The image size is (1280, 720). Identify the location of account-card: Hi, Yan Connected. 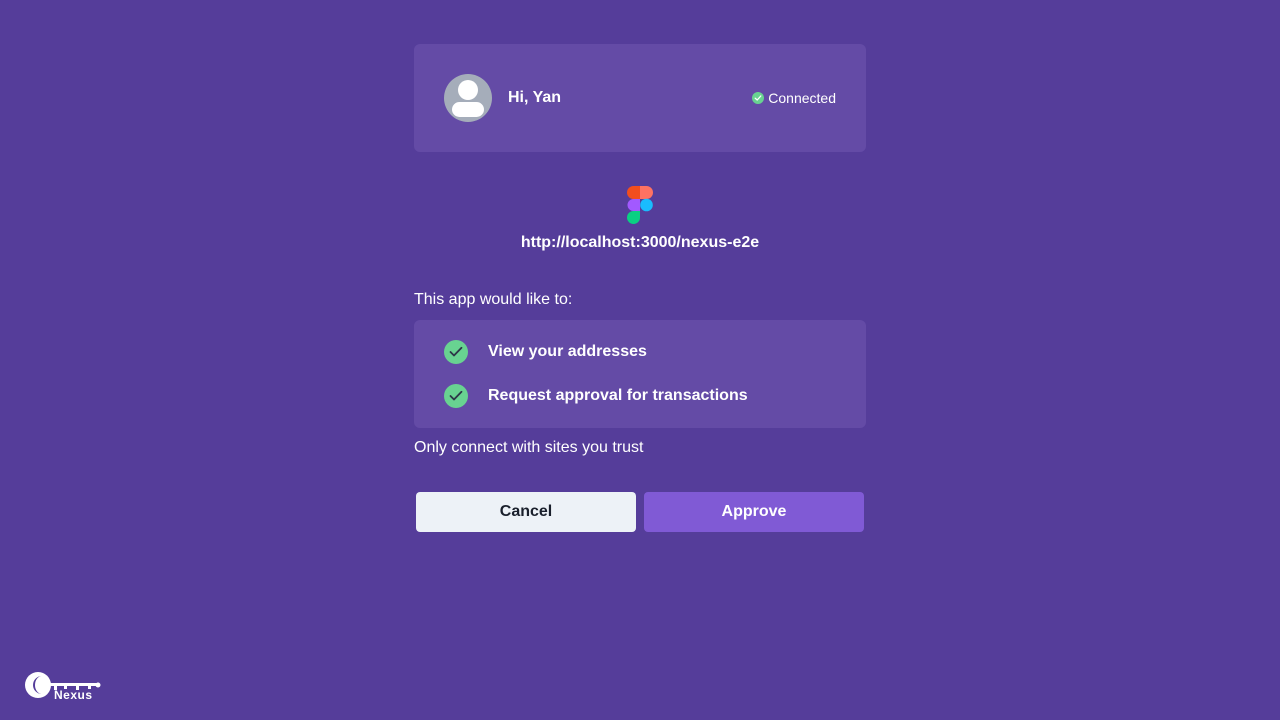
(640, 98).